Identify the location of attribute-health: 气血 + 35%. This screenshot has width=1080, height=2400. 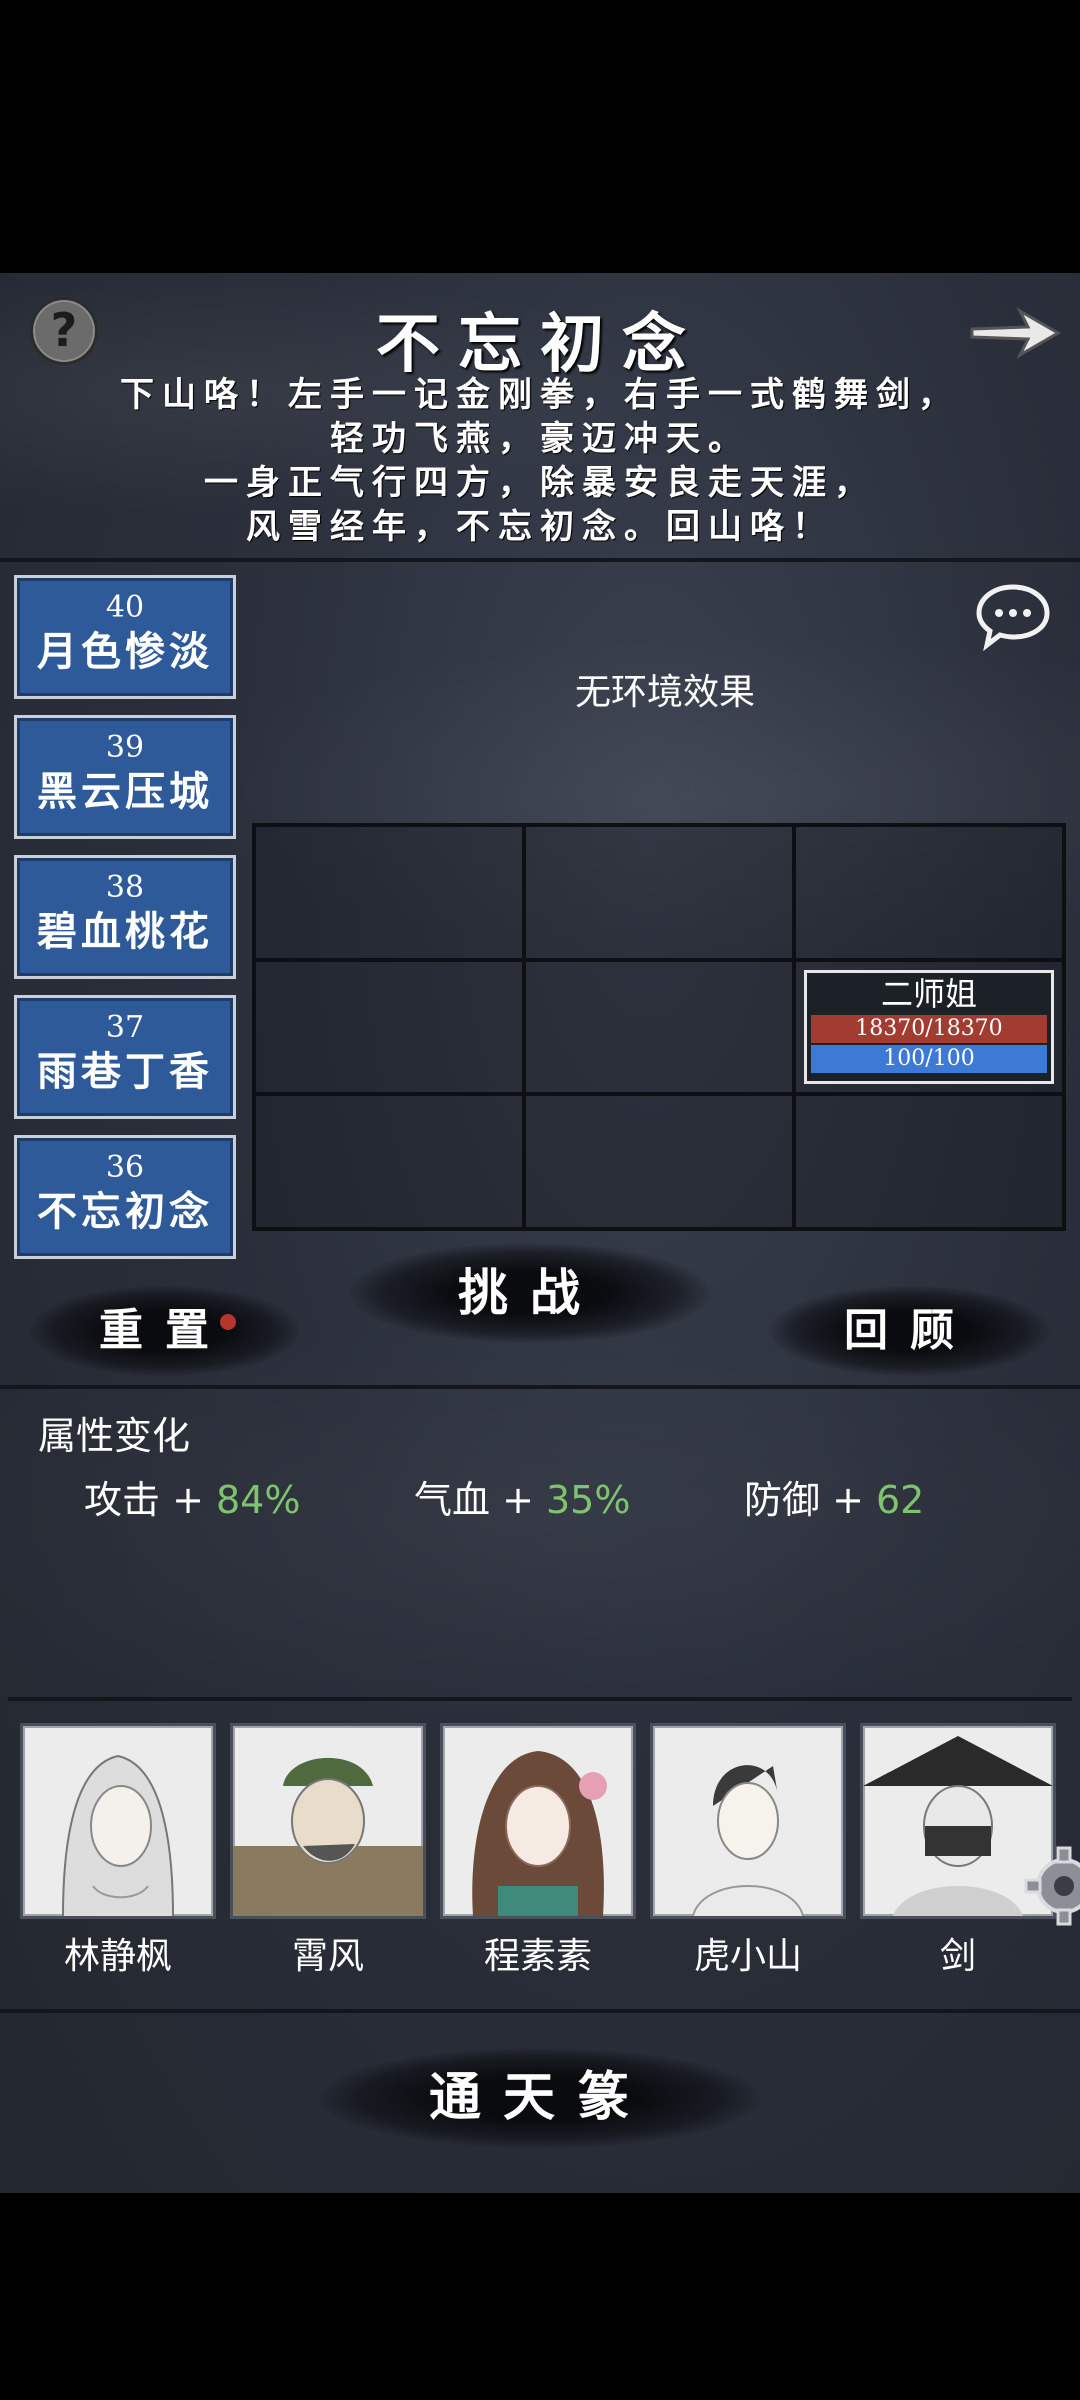
(522, 1496).